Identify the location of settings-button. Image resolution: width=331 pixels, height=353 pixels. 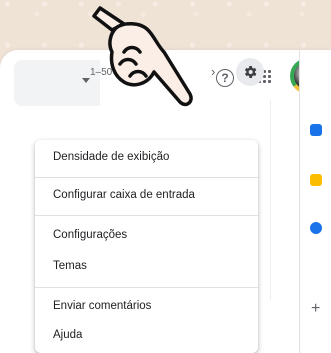
(250, 72).